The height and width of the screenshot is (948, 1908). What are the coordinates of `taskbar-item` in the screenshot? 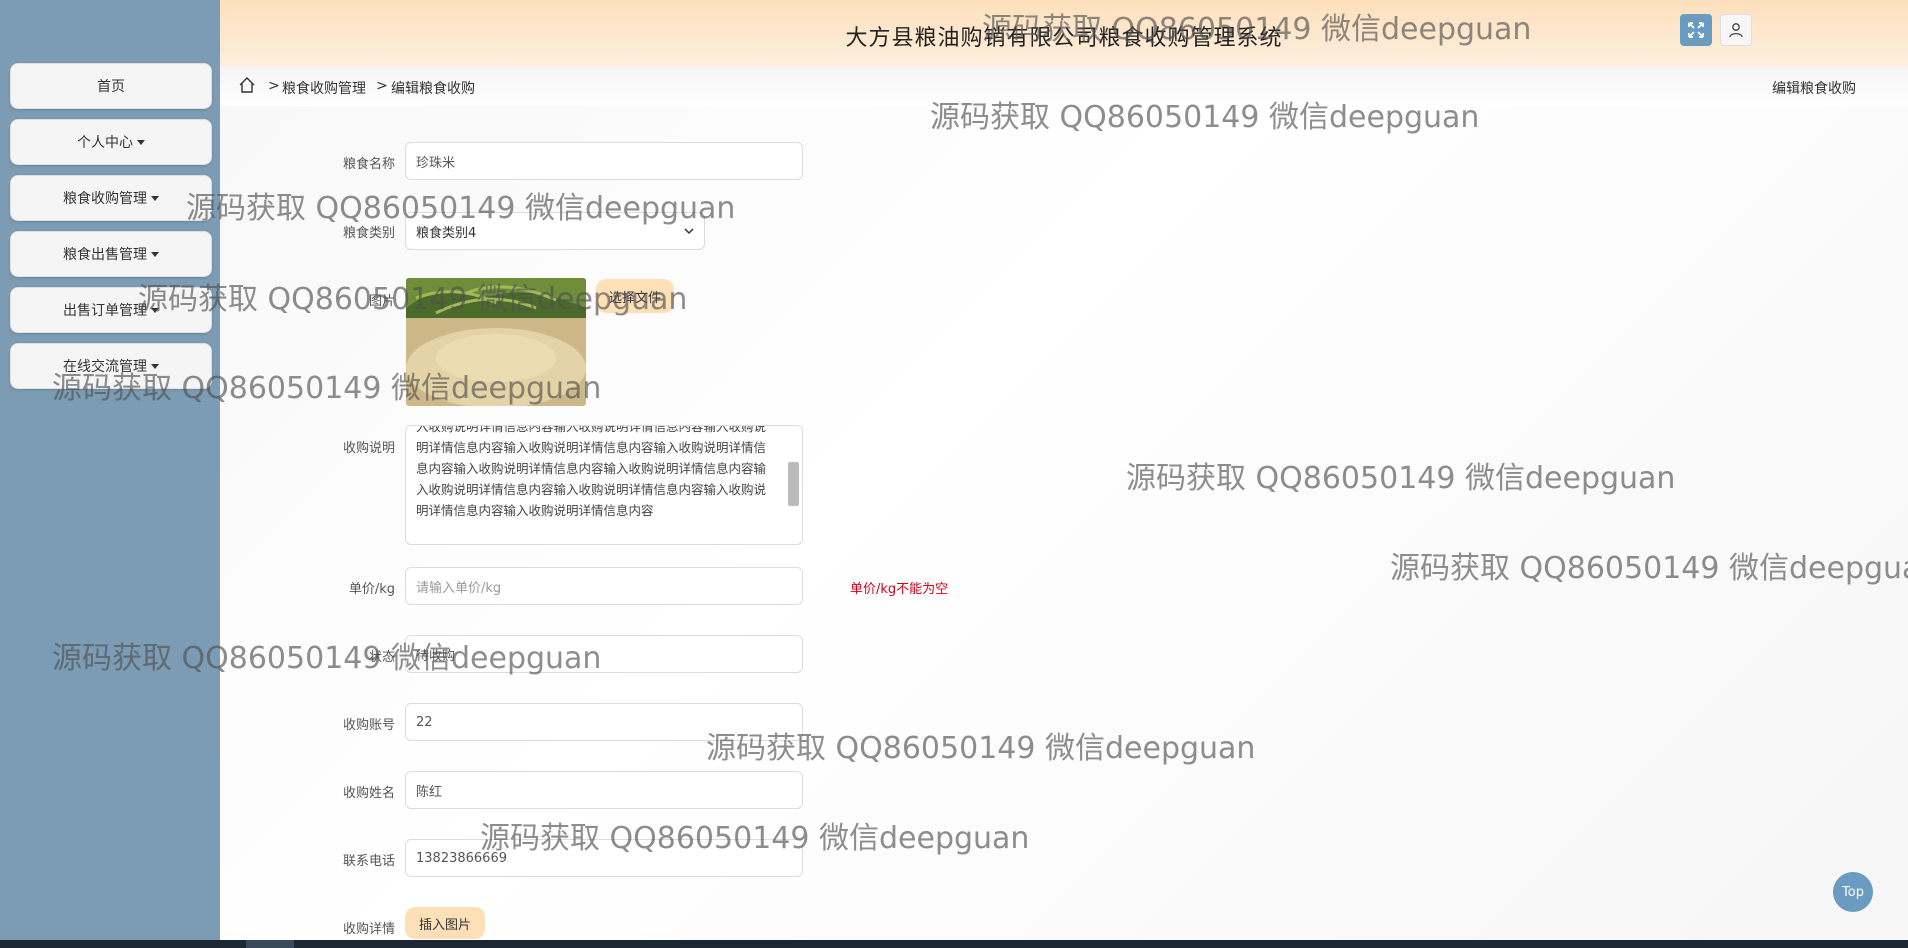 It's located at (270, 944).